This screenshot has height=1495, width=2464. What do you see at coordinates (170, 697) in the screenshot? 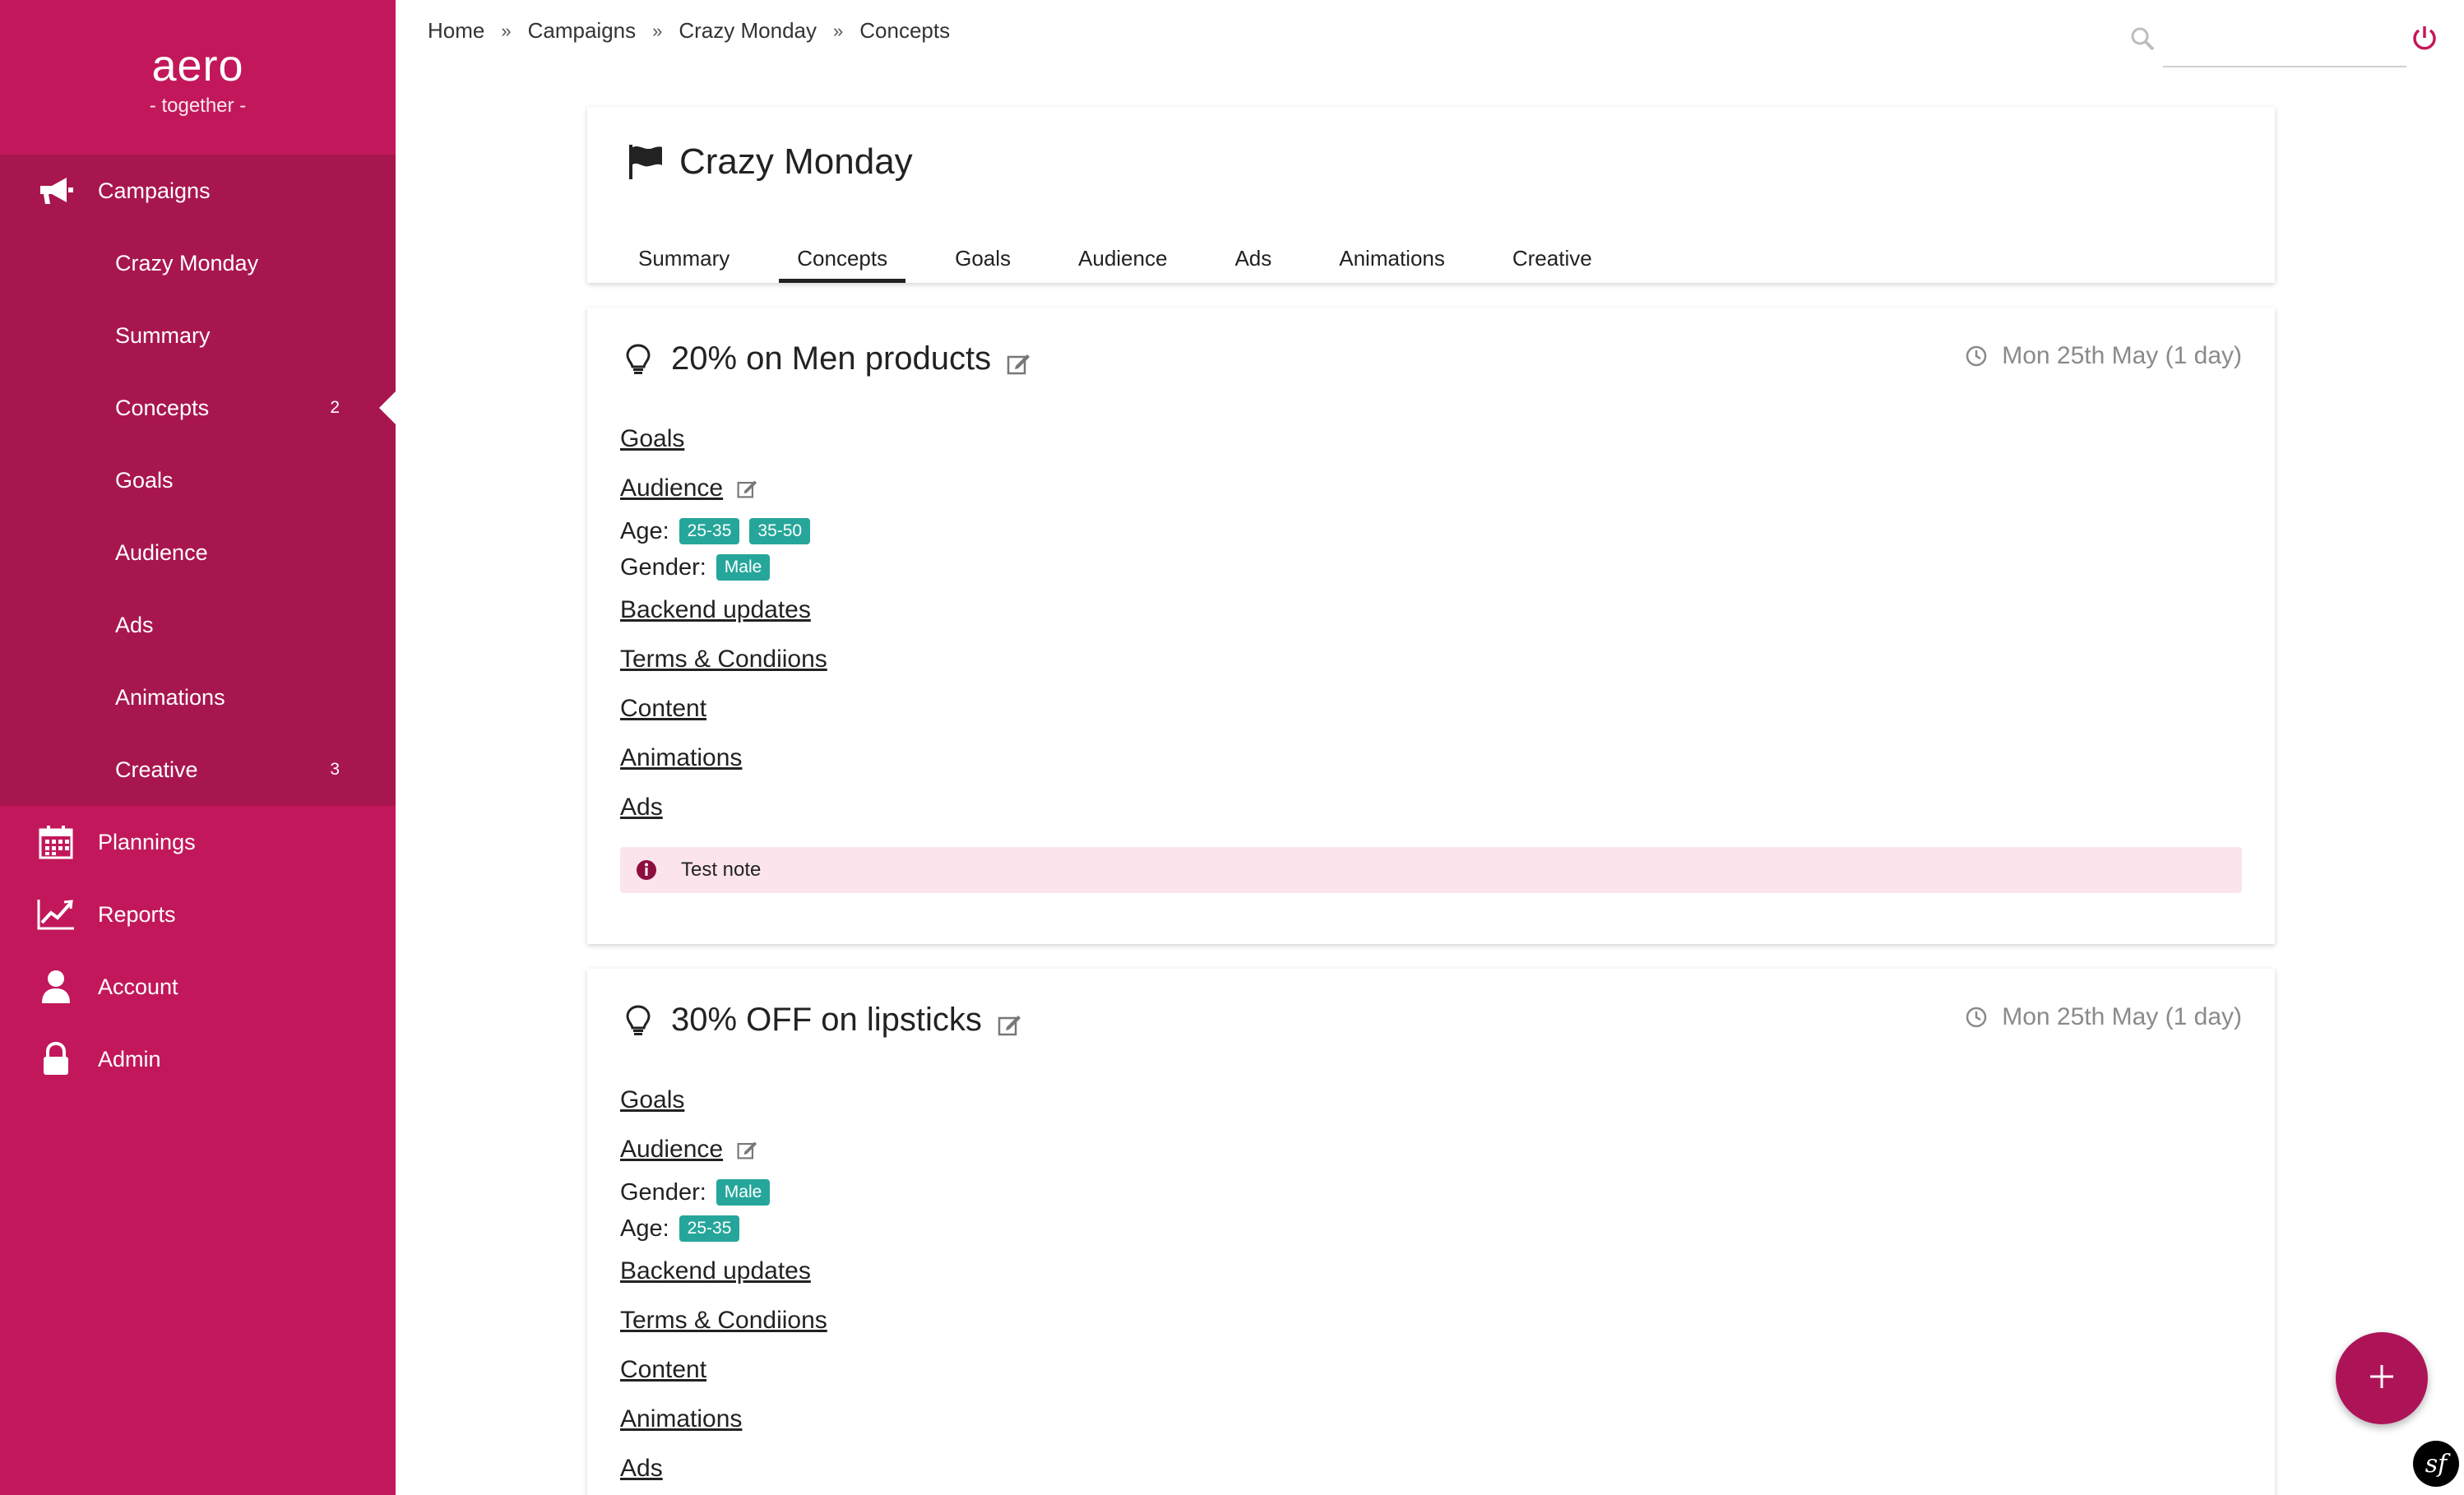
I see `sidebar-subitem-label: Animations` at bounding box center [170, 697].